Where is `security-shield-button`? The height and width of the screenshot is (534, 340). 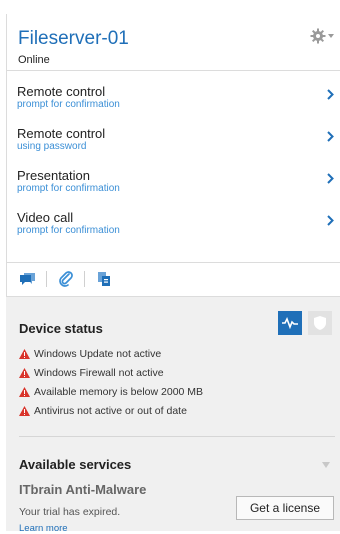 security-shield-button is located at coordinates (320, 323).